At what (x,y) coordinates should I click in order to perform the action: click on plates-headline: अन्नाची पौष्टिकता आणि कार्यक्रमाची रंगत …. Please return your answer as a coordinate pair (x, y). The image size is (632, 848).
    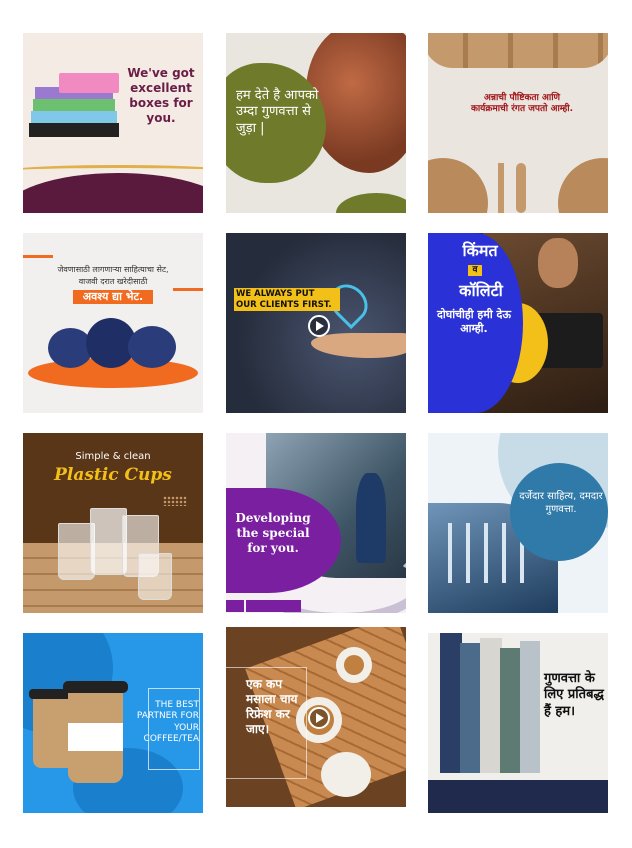
    Looking at the image, I should click on (522, 104).